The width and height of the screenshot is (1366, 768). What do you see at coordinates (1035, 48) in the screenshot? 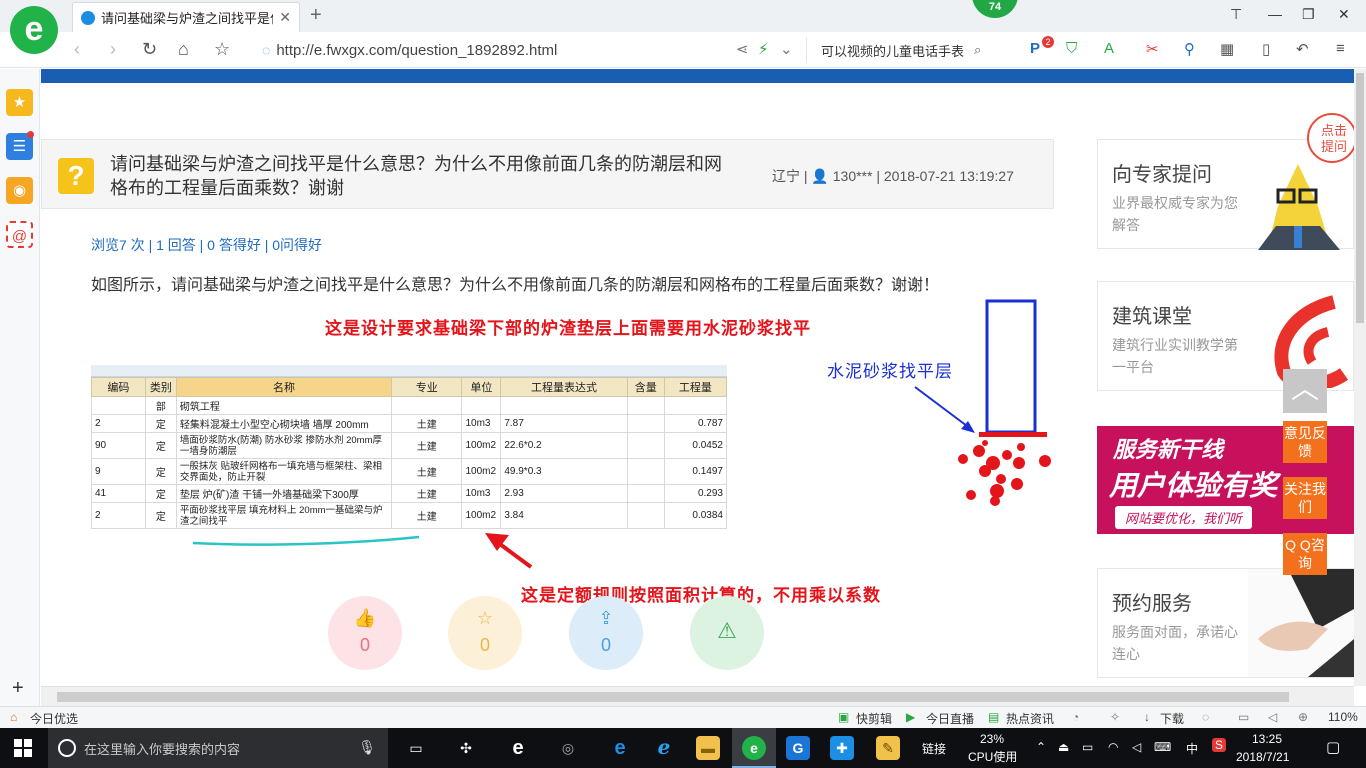
I see `extension-p-icon: P` at bounding box center [1035, 48].